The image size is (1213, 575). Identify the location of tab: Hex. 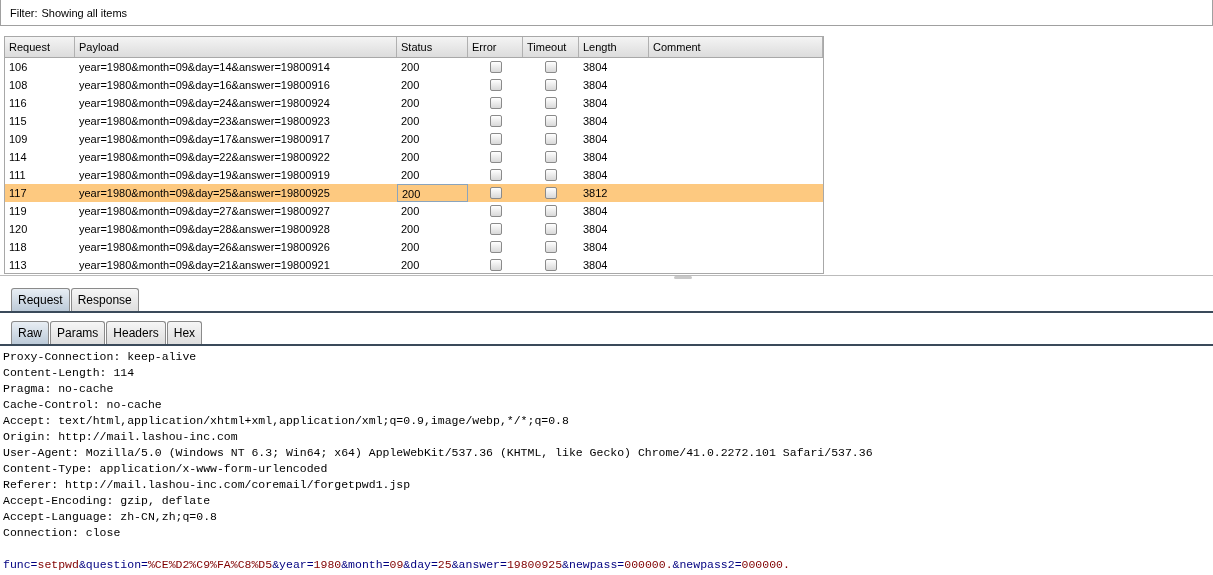
(184, 332).